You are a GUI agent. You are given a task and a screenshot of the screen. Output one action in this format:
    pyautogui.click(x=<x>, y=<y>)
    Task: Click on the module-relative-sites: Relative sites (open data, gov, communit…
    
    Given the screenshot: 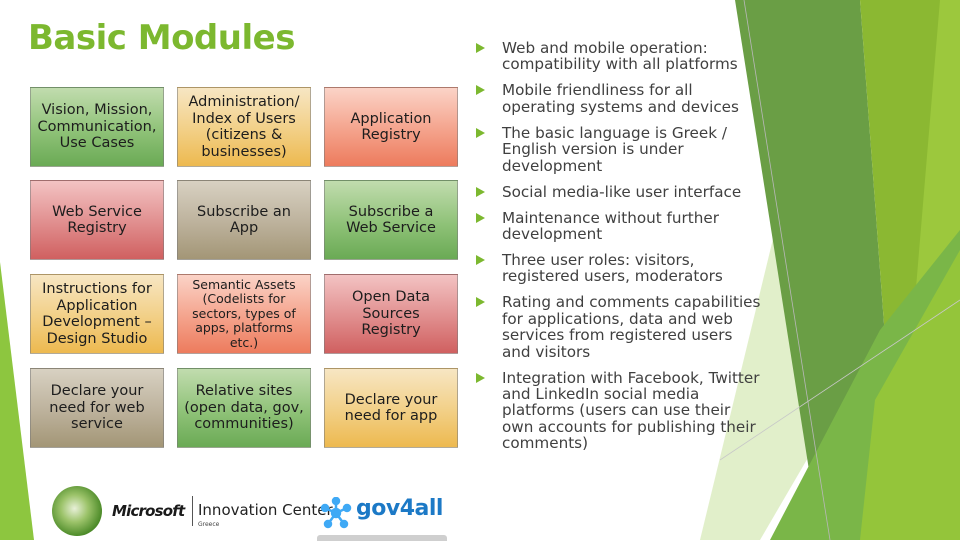 What is the action you would take?
    pyautogui.click(x=244, y=408)
    